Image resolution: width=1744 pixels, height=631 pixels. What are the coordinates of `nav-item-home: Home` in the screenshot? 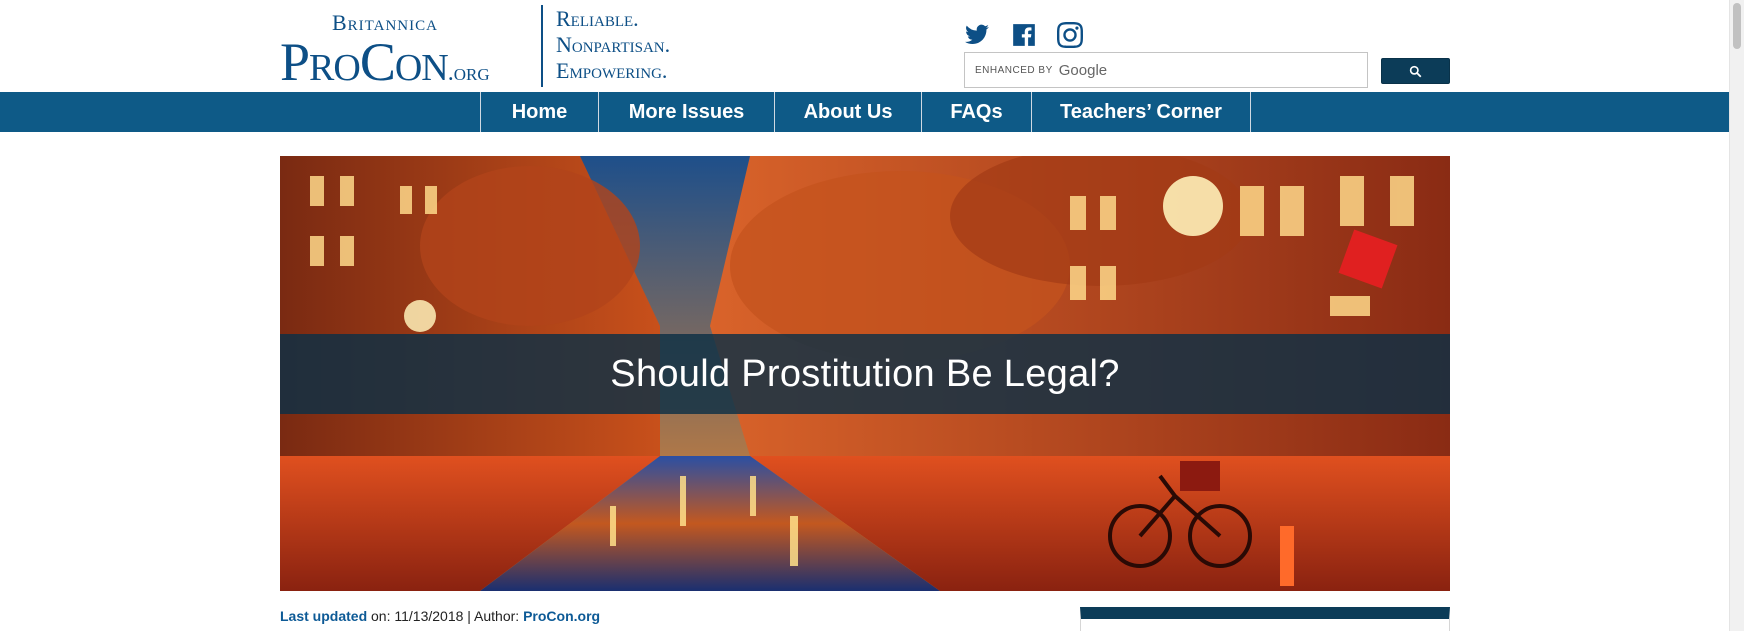 It's located at (540, 112).